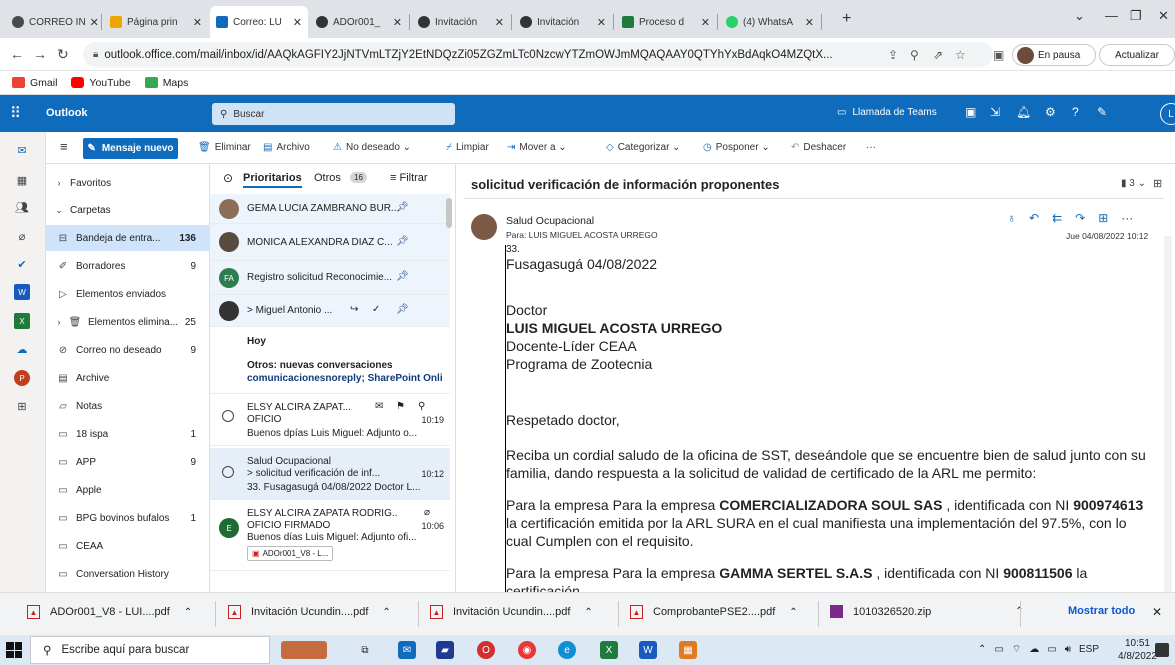  Describe the element at coordinates (449, 213) in the screenshot. I see `list-scrollbar` at that location.